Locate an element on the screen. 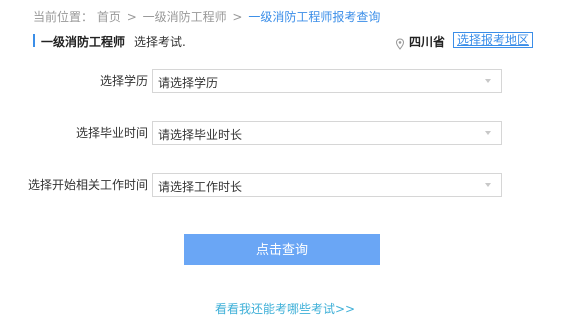  work-start-select: 请选择工作时长 is located at coordinates (327, 185).